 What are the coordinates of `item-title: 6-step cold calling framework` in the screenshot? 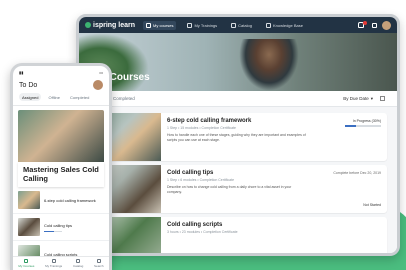 It's located at (70, 200).